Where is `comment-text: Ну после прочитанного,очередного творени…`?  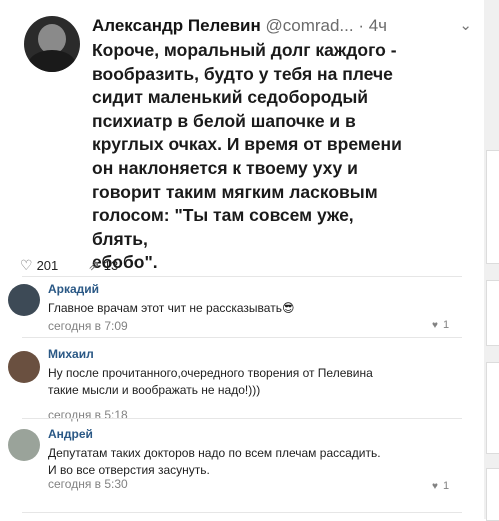
comment-text: Ну после прочитанного,очередного творени… is located at coordinates (210, 381).